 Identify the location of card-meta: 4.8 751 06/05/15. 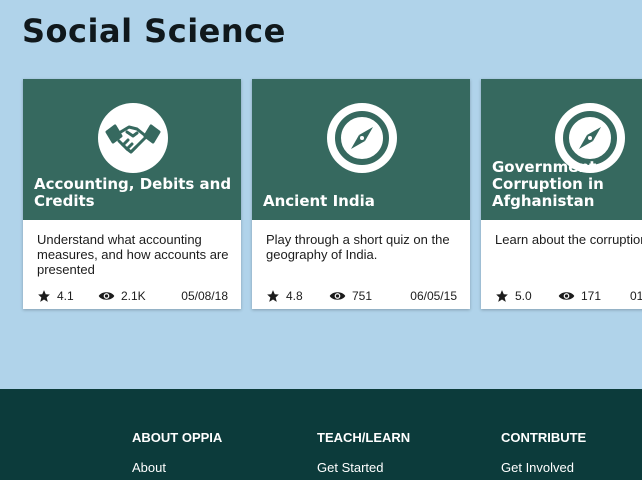
(361, 296).